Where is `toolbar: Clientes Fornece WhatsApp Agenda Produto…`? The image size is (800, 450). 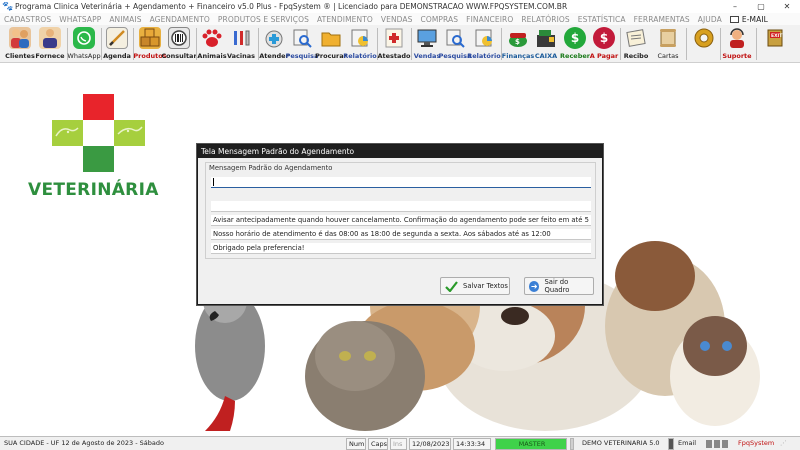
toolbar: Clientes Fornece WhatsApp Agenda Produto… is located at coordinates (400, 44).